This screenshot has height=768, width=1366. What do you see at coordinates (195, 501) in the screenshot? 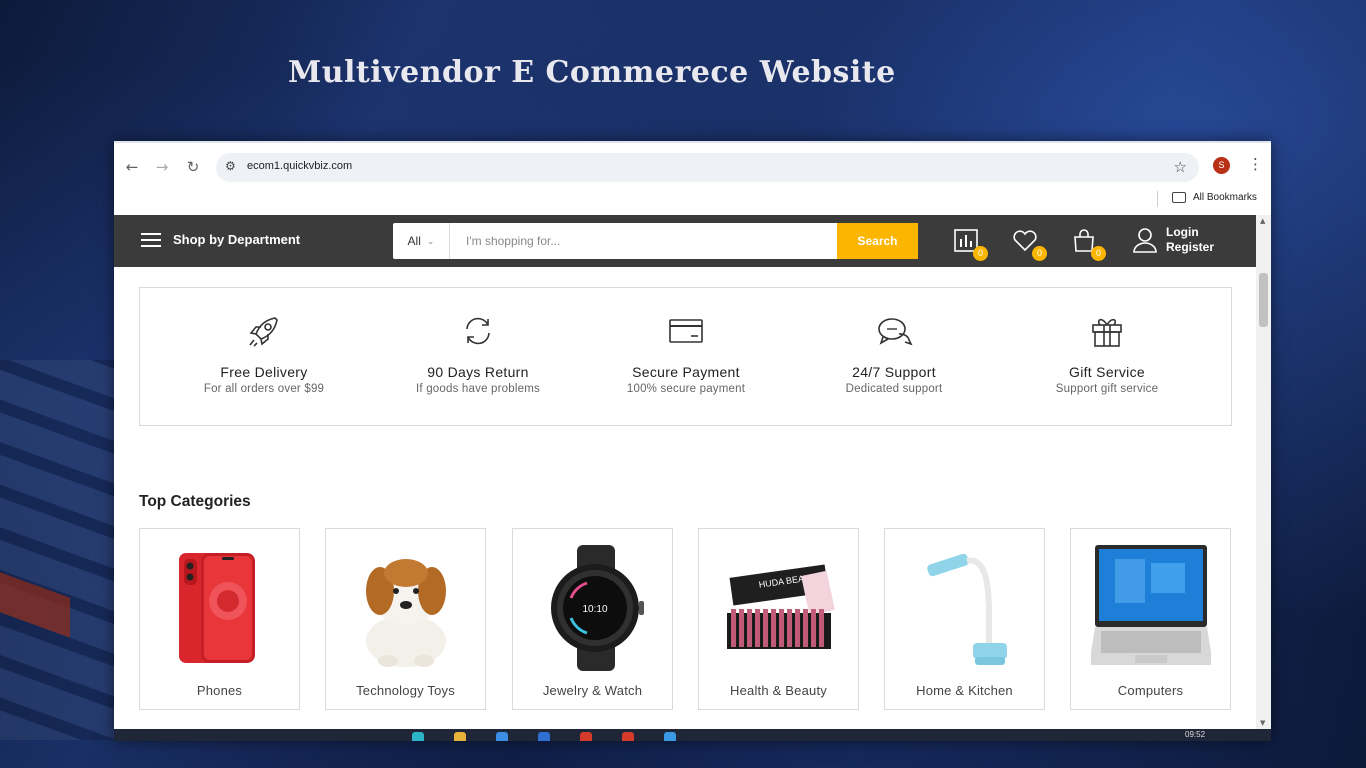
I see `top-categories-heading: Top Categories` at bounding box center [195, 501].